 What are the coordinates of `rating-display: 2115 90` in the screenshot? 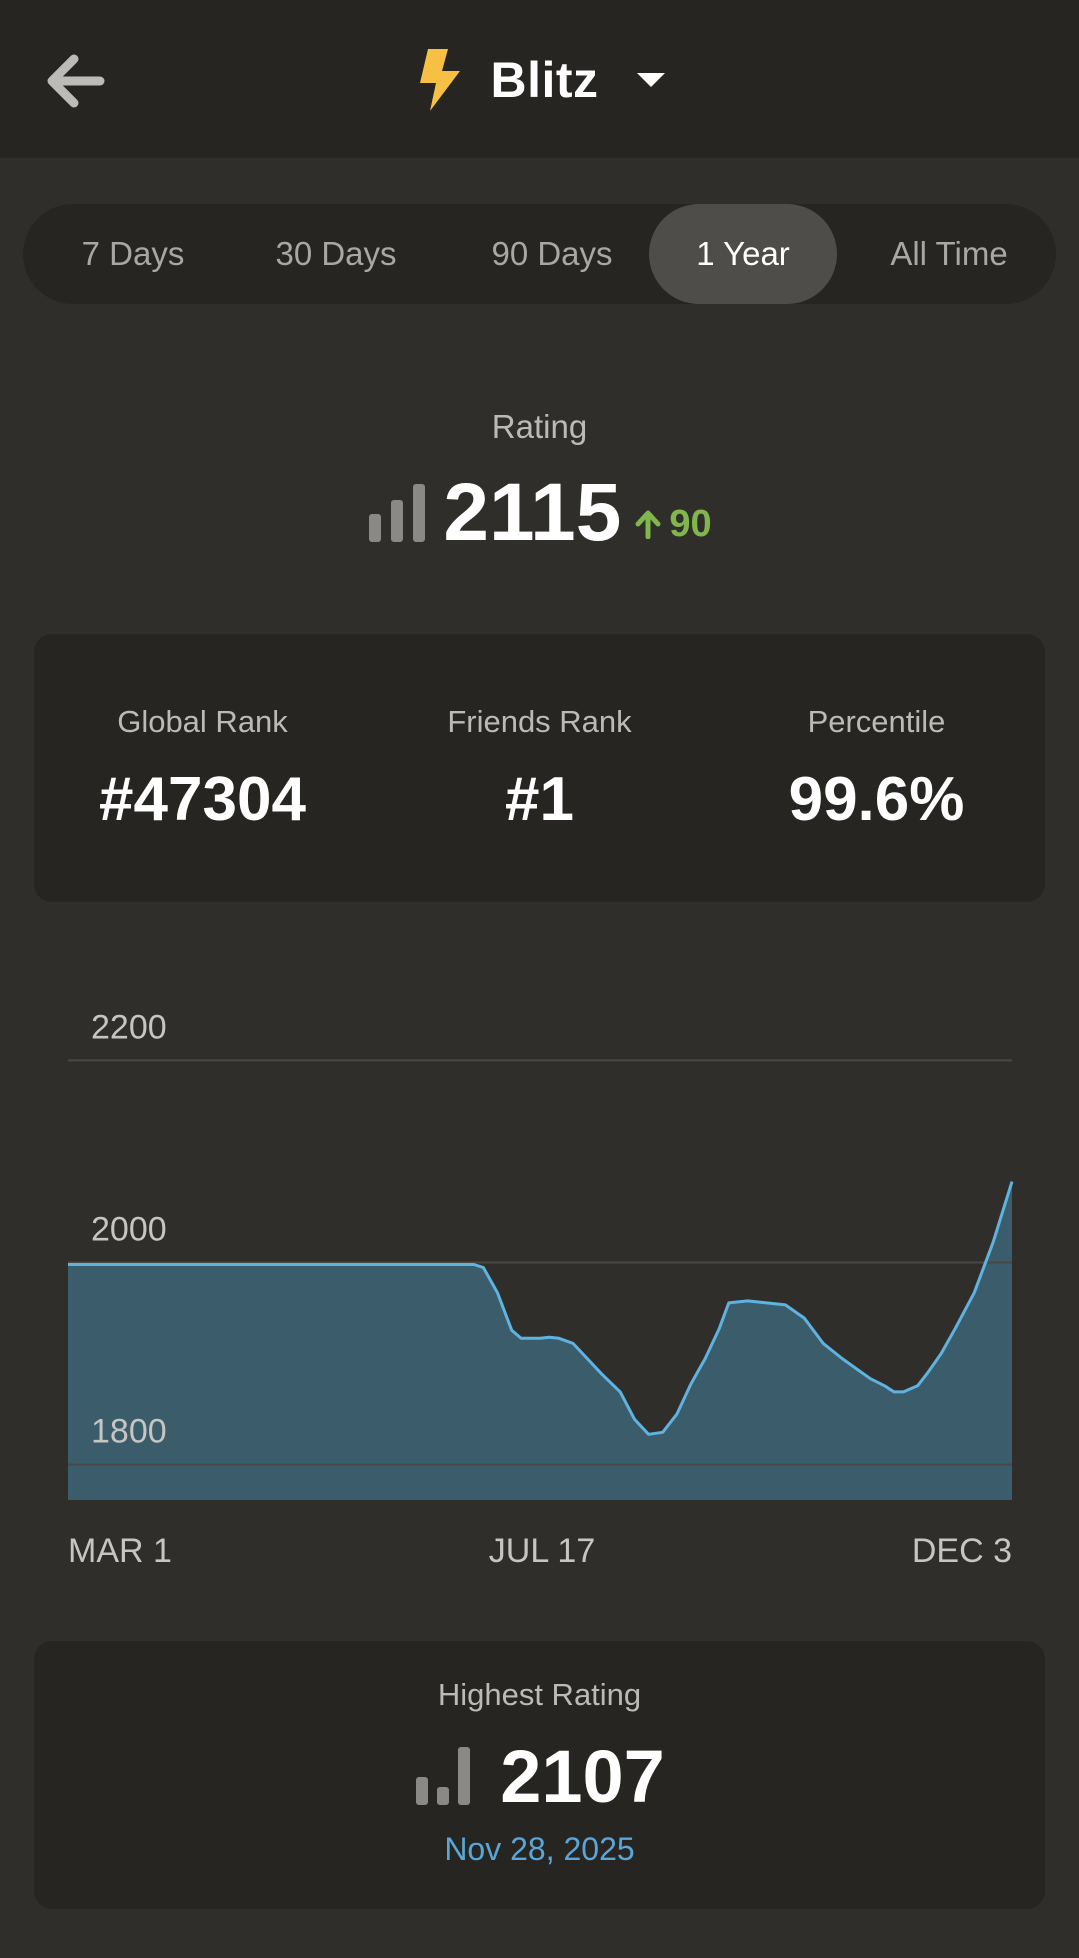 It's located at (539, 512).